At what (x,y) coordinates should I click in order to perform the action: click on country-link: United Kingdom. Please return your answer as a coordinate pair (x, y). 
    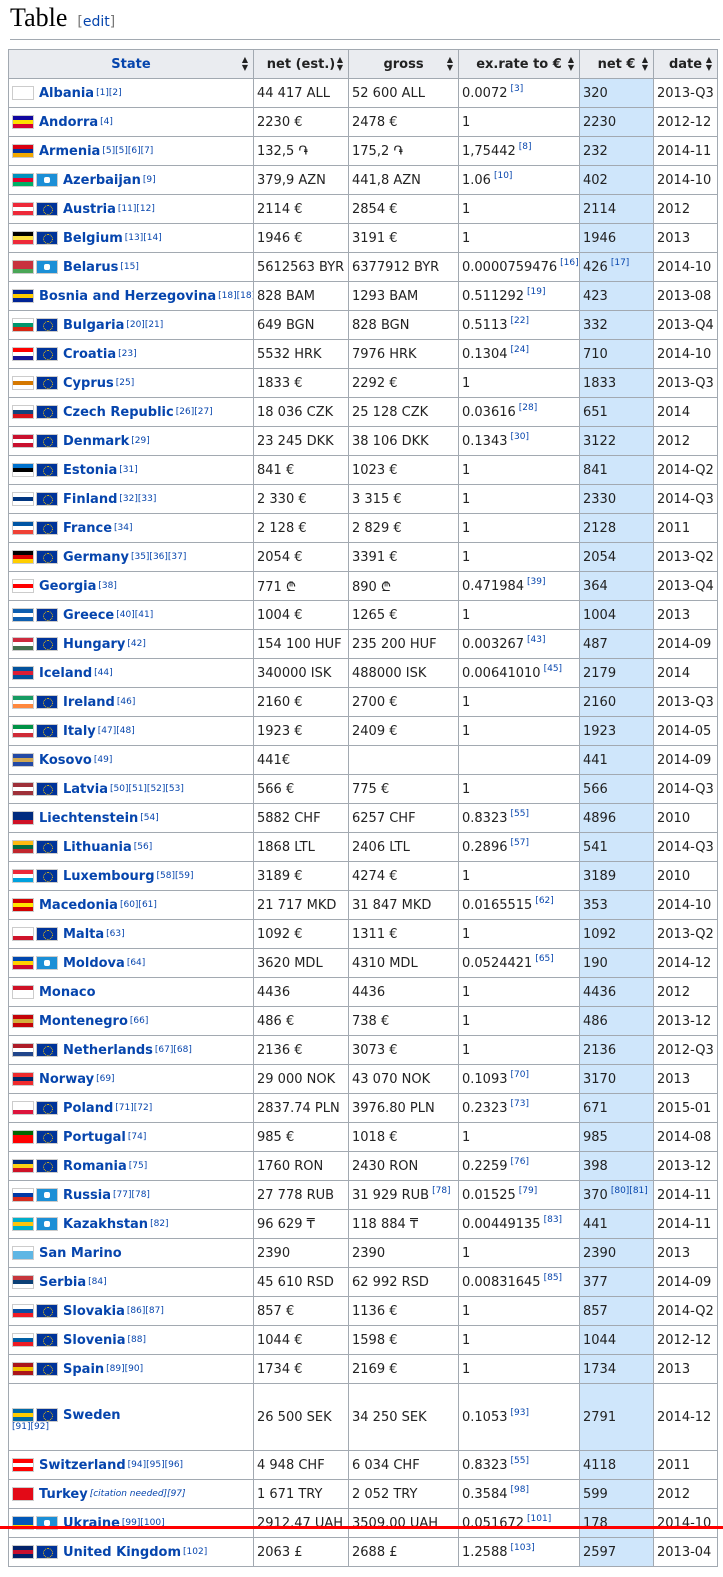
    Looking at the image, I should click on (122, 1552).